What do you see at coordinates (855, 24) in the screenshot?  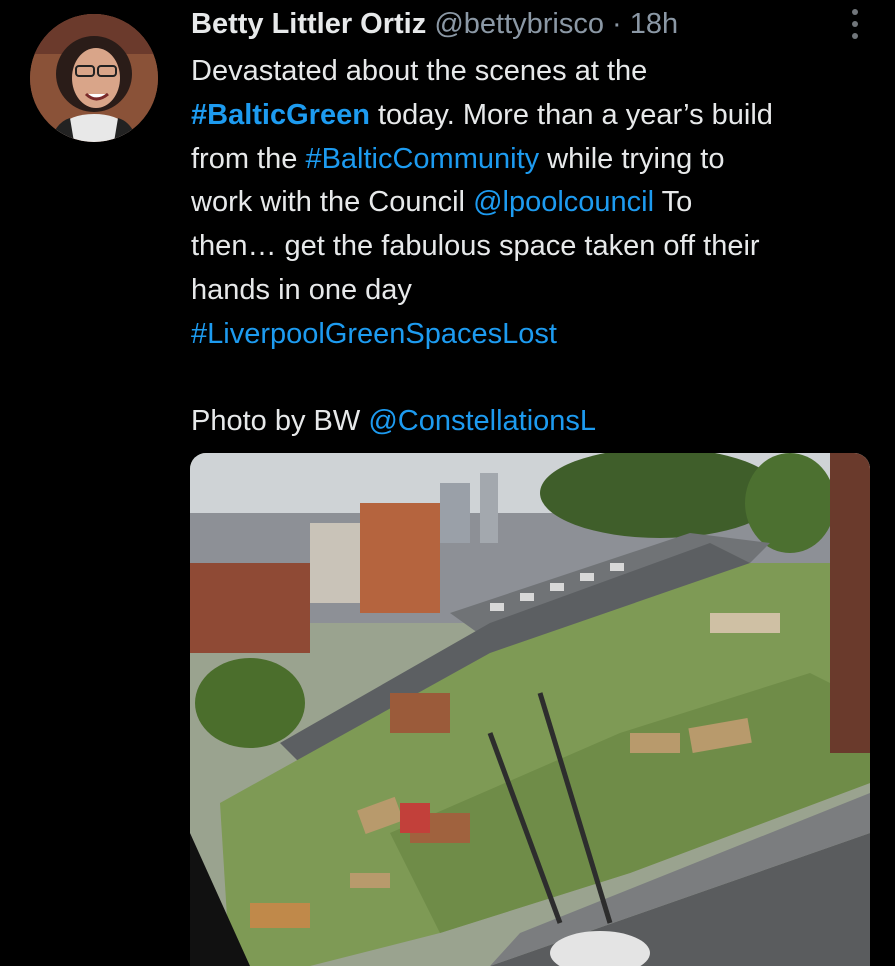 I see `more-vertical-icon` at bounding box center [855, 24].